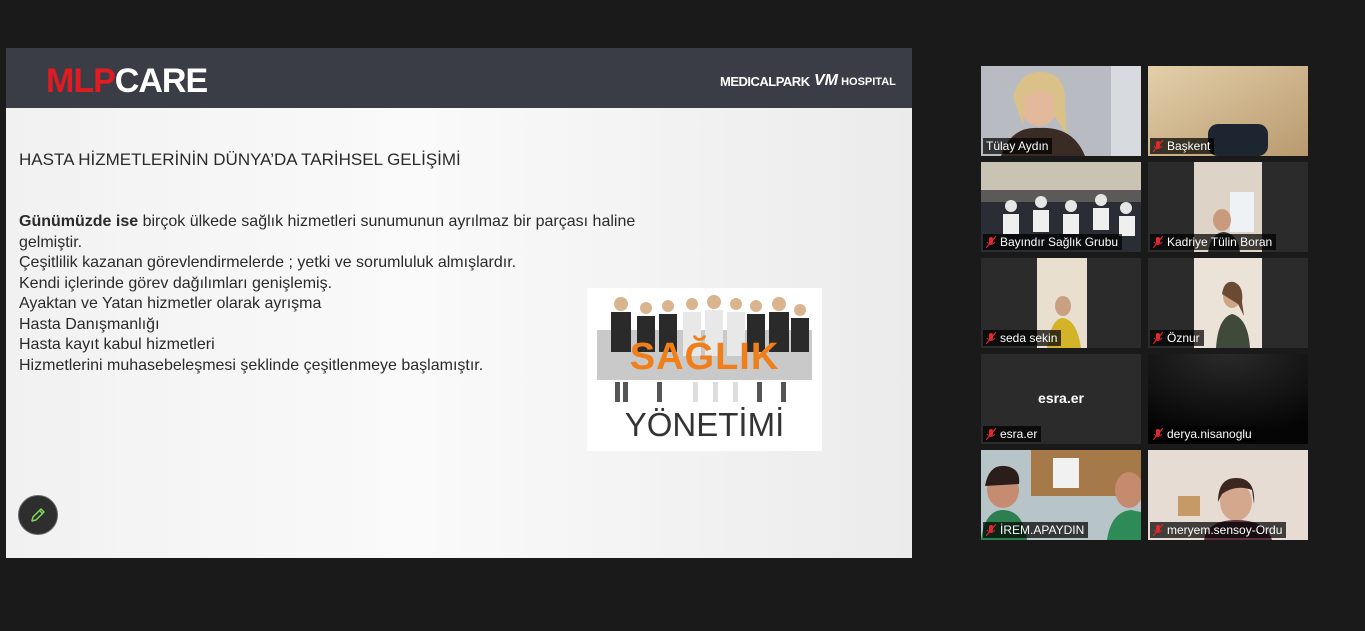 This screenshot has width=1365, height=631. What do you see at coordinates (127, 81) in the screenshot?
I see `mlpcare-logo: MLPCARE` at bounding box center [127, 81].